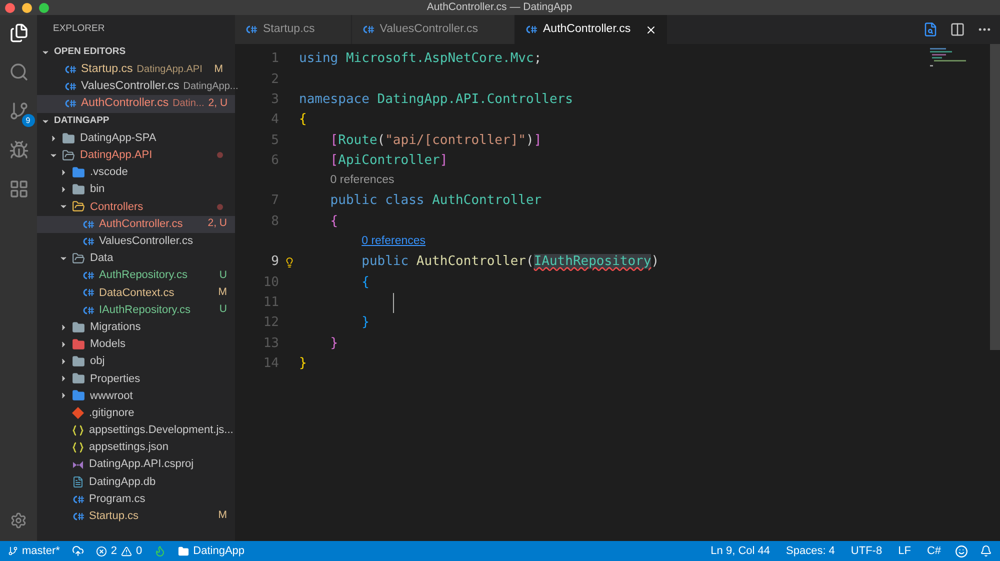 The image size is (1000, 561). Describe the element at coordinates (118, 138) in the screenshot. I see `file-name: DatingApp-SPA` at that location.